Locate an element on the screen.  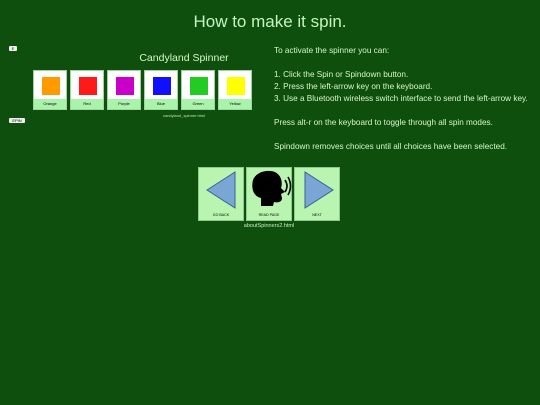
choice-label: Yellow is located at coordinates (235, 104).